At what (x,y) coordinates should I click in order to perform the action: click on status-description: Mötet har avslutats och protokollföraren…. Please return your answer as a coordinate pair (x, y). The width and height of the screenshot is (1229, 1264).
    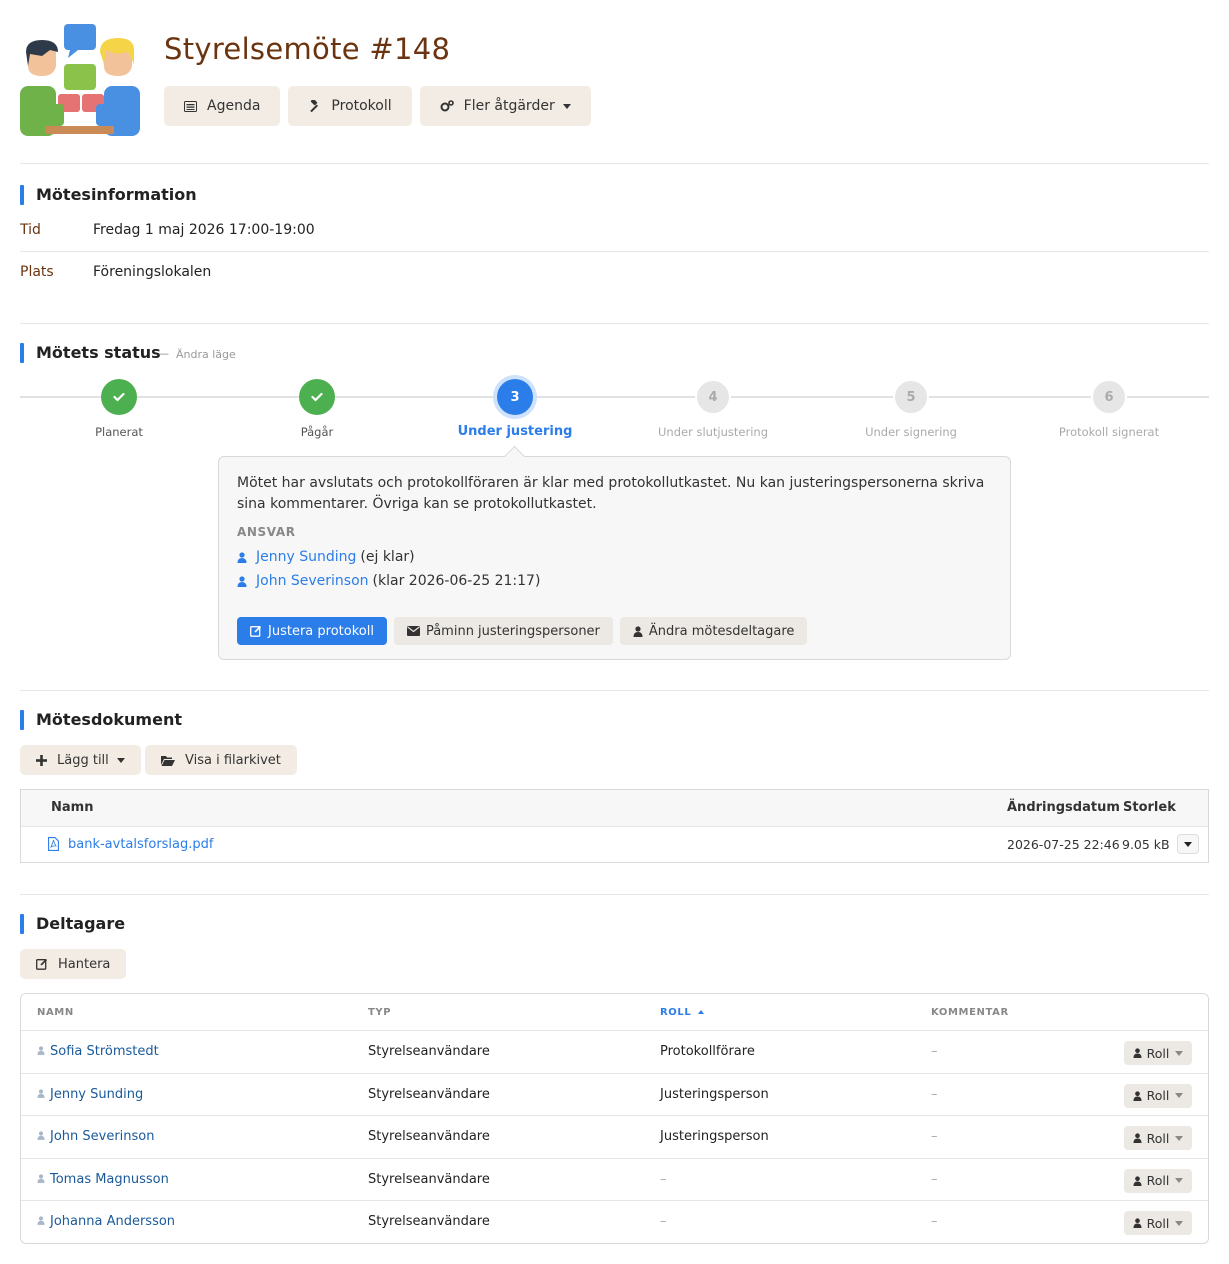
    Looking at the image, I should click on (611, 493).